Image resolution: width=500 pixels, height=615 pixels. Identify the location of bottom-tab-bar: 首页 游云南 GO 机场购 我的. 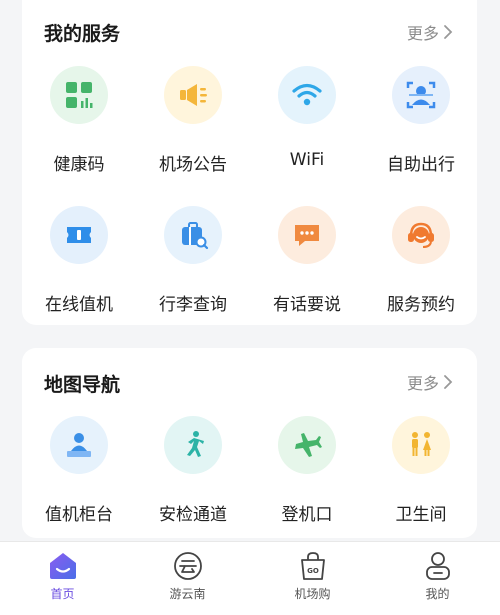
(250, 578).